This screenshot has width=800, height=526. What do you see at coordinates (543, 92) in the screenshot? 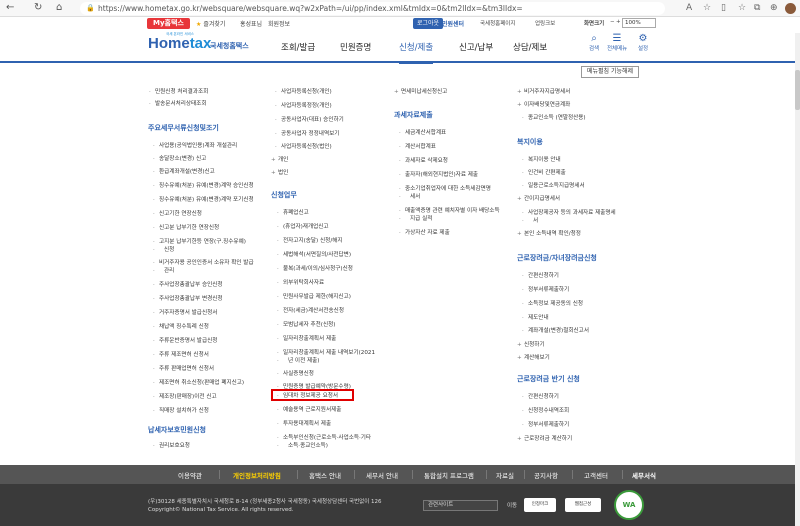
I see `expand-item: 비거주자지급명세서` at bounding box center [543, 92].